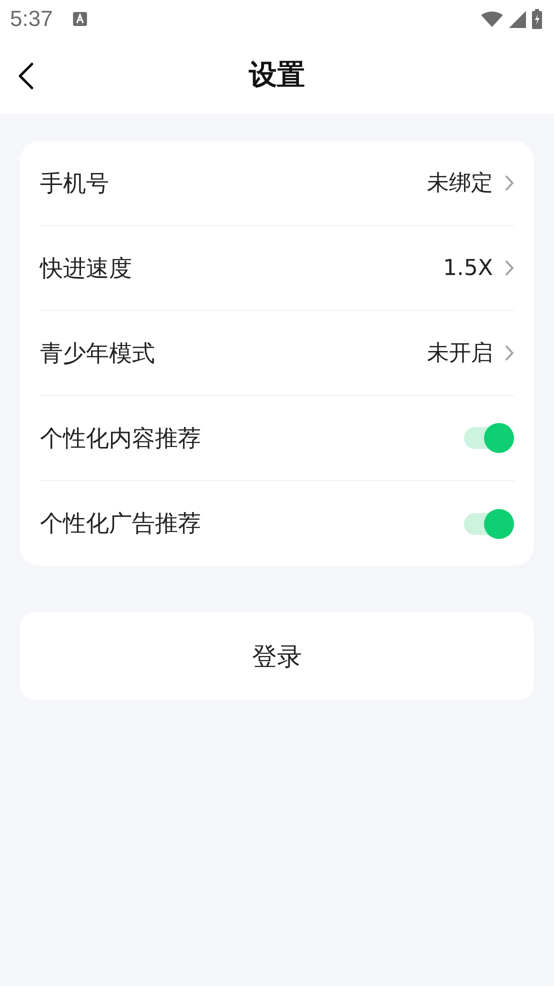  Describe the element at coordinates (121, 439) in the screenshot. I see `setting-label: 个性化内容推荐` at that location.